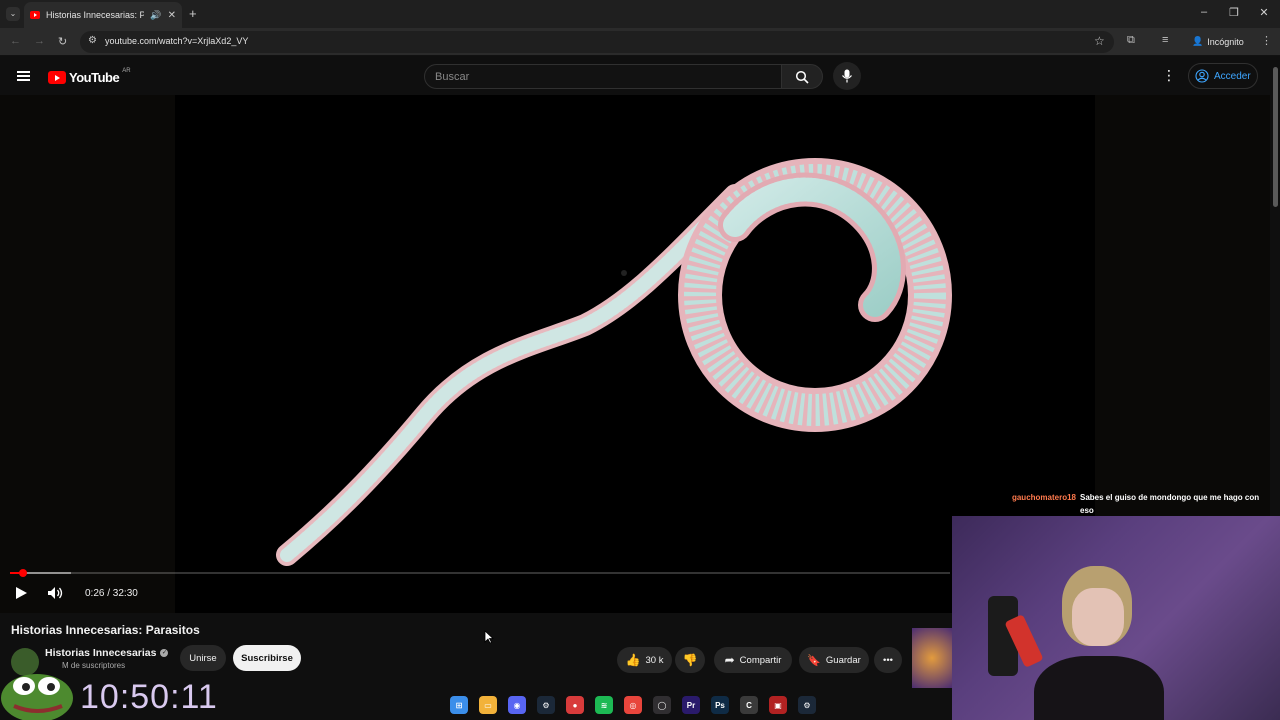 This screenshot has height=720, width=1280. I want to click on like-count: 30 k, so click(654, 660).